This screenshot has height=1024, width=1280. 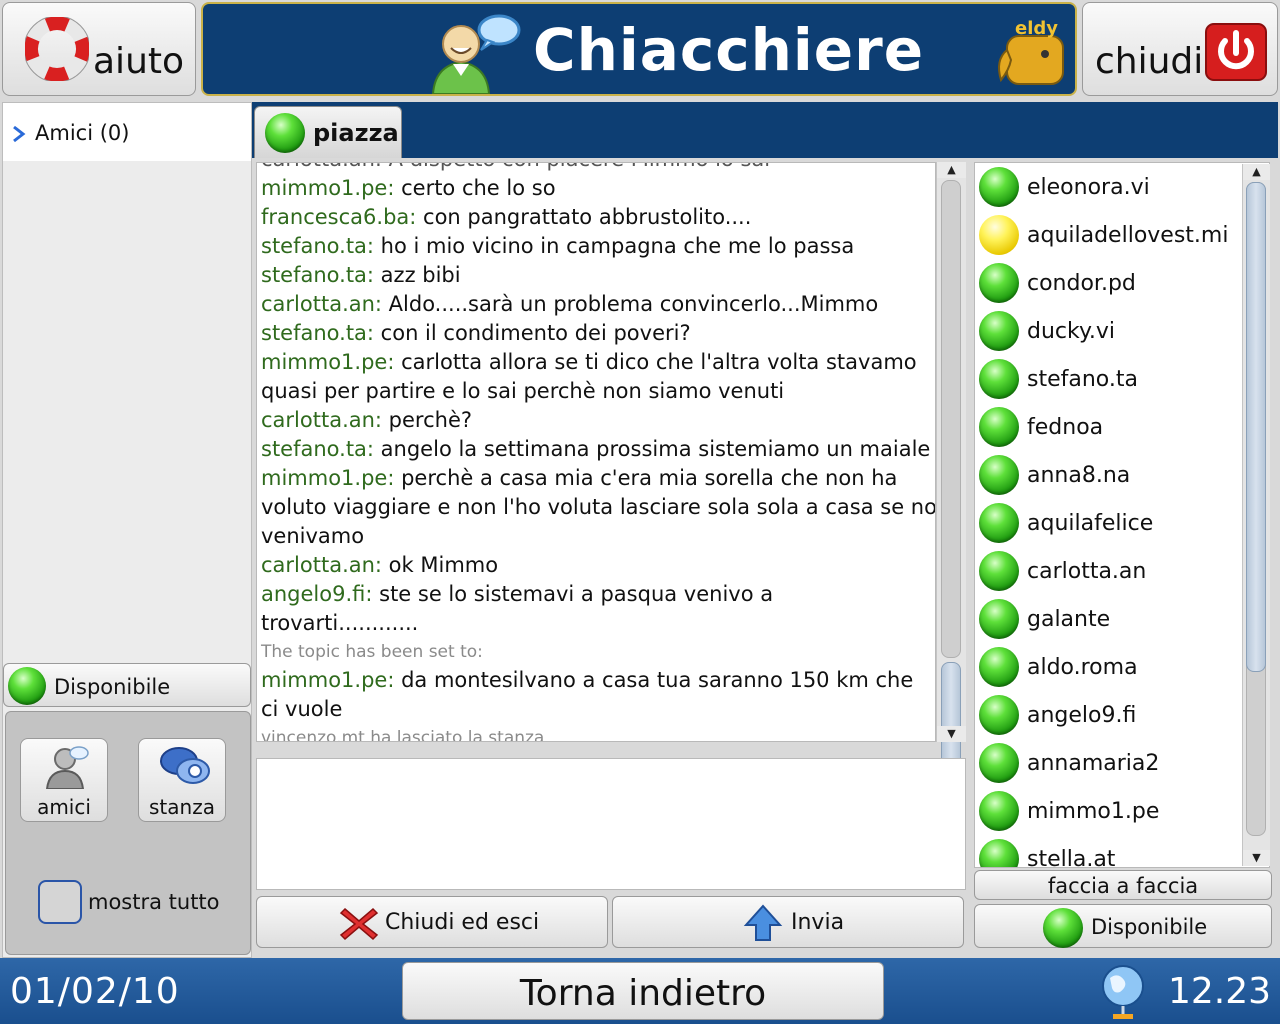 I want to click on close-x-icon, so click(x=359, y=924).